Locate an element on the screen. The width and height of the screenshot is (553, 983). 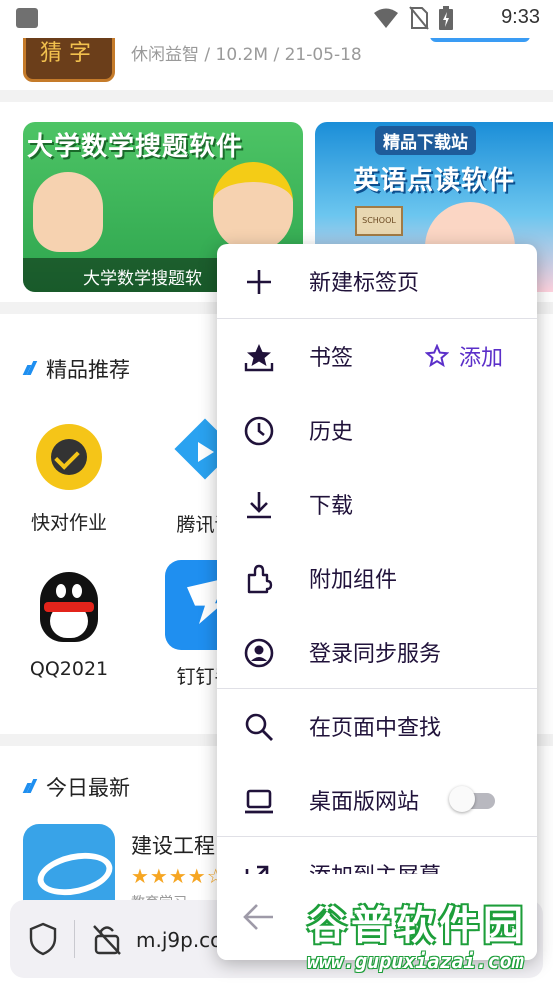
teacher-illustration is located at coordinates (68, 212).